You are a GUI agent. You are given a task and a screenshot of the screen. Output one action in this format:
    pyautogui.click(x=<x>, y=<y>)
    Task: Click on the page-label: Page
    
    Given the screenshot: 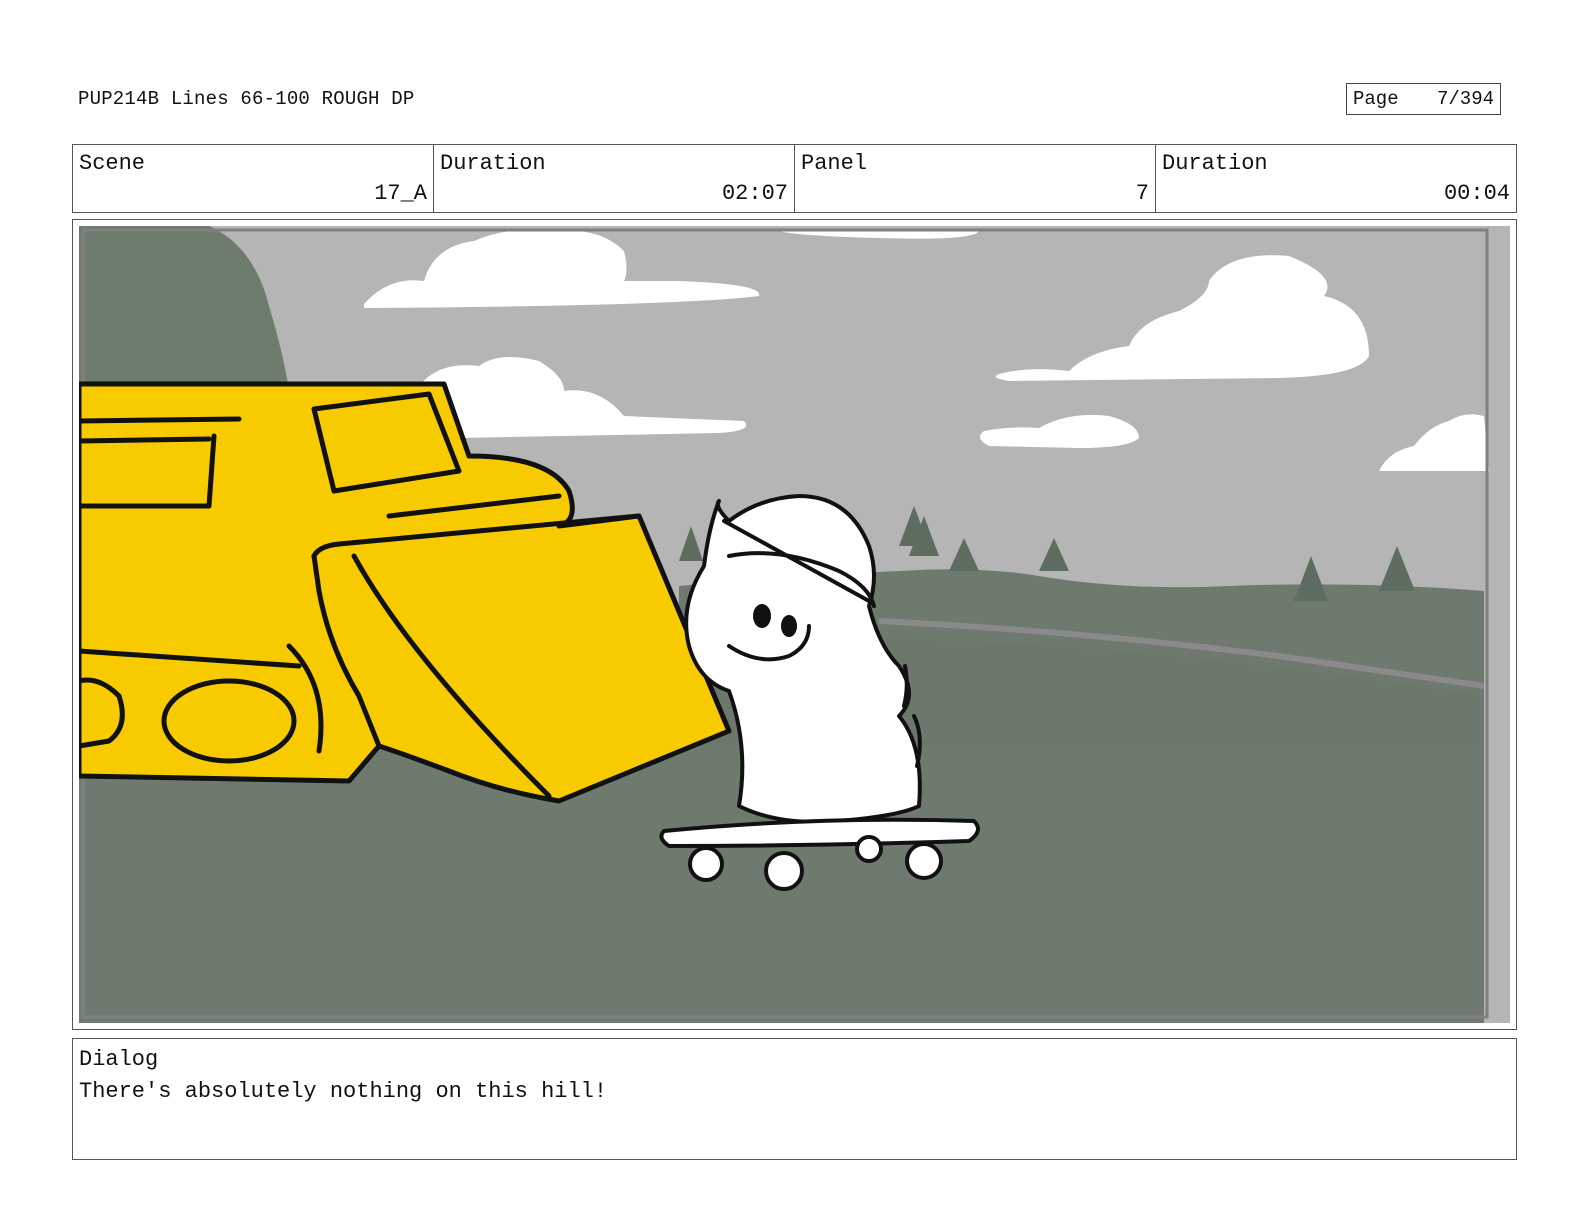 What is the action you would take?
    pyautogui.click(x=1376, y=99)
    